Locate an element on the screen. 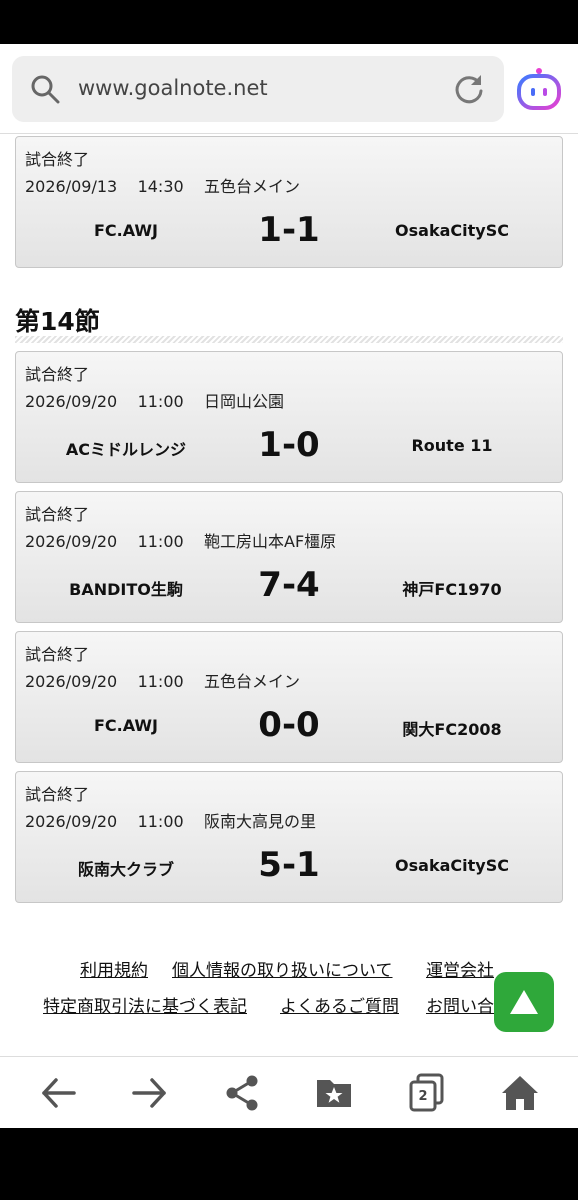 The width and height of the screenshot is (578, 1200). home-team: 阪南大クラブ is located at coordinates (125, 869).